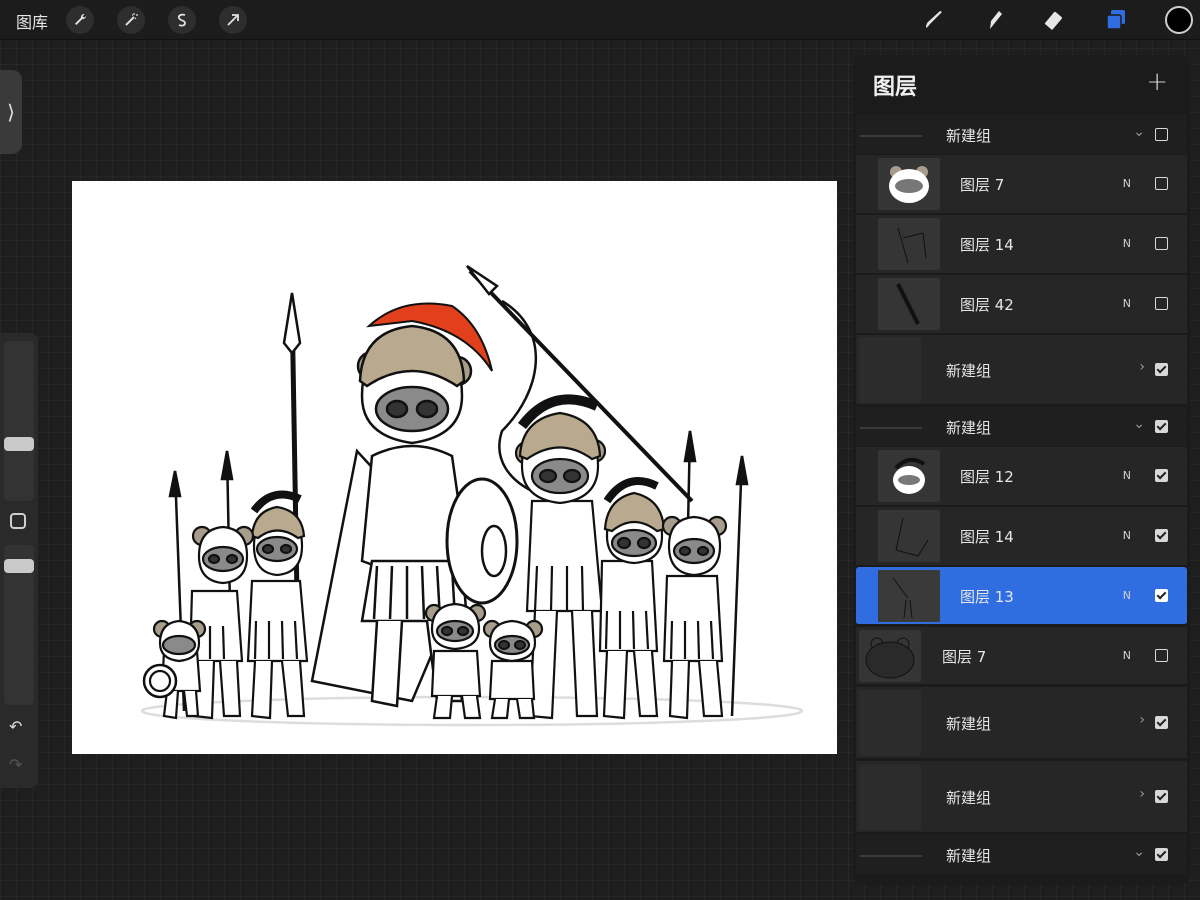 The width and height of the screenshot is (1200, 900). What do you see at coordinates (987, 597) in the screenshot?
I see `layer-label: 图层 13` at bounding box center [987, 597].